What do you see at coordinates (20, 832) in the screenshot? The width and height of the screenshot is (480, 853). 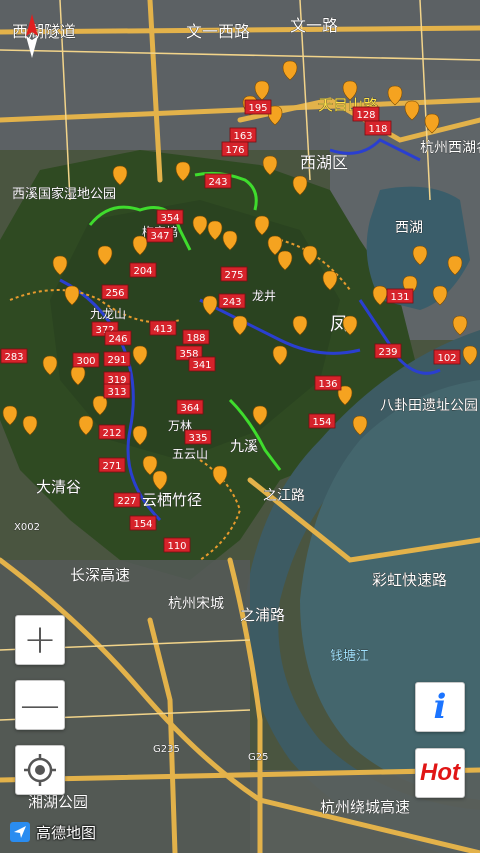 I see `navigation-arrow-icon` at bounding box center [20, 832].